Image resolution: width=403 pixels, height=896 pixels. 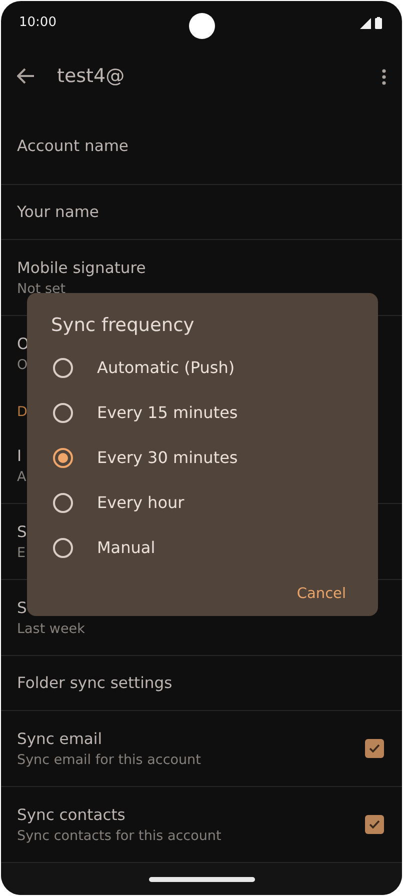 I want to click on status-time: 10:00, so click(x=37, y=23).